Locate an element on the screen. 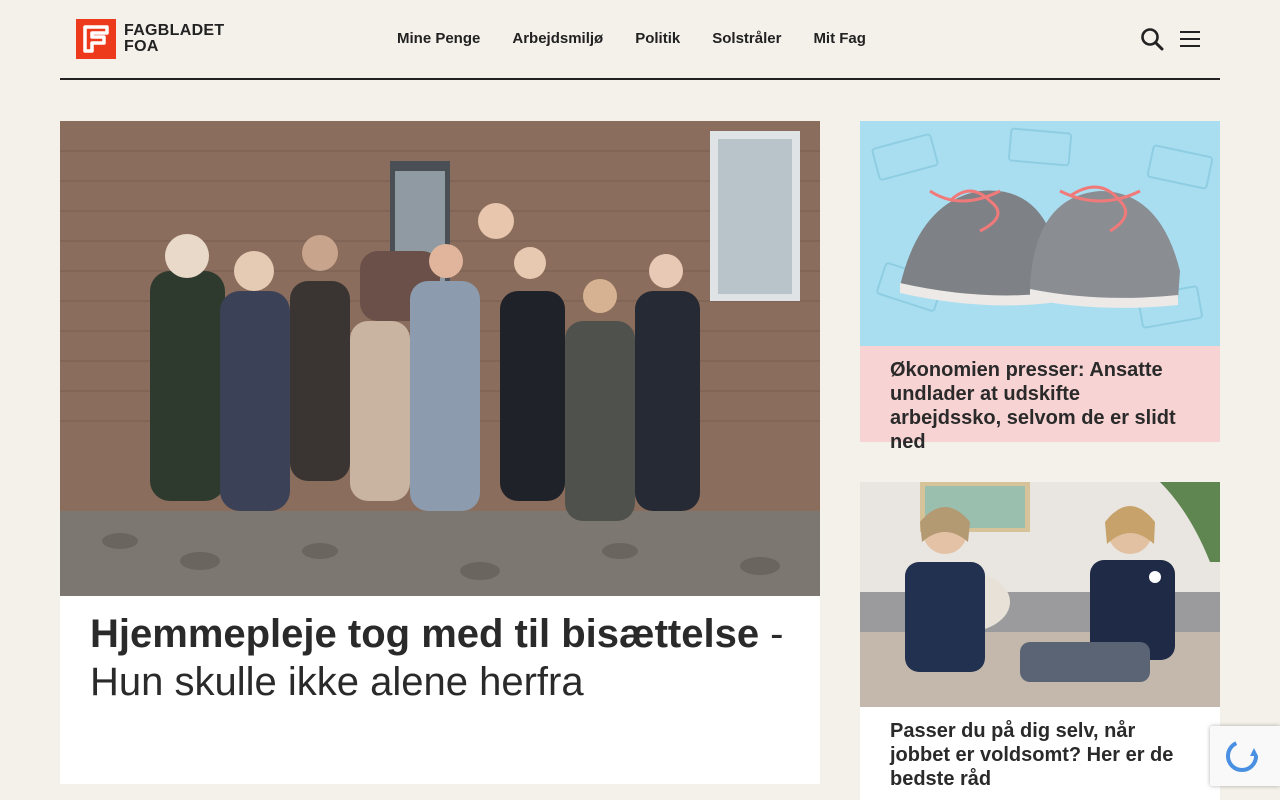  hamburger-menu-icon is located at coordinates (1190, 39).